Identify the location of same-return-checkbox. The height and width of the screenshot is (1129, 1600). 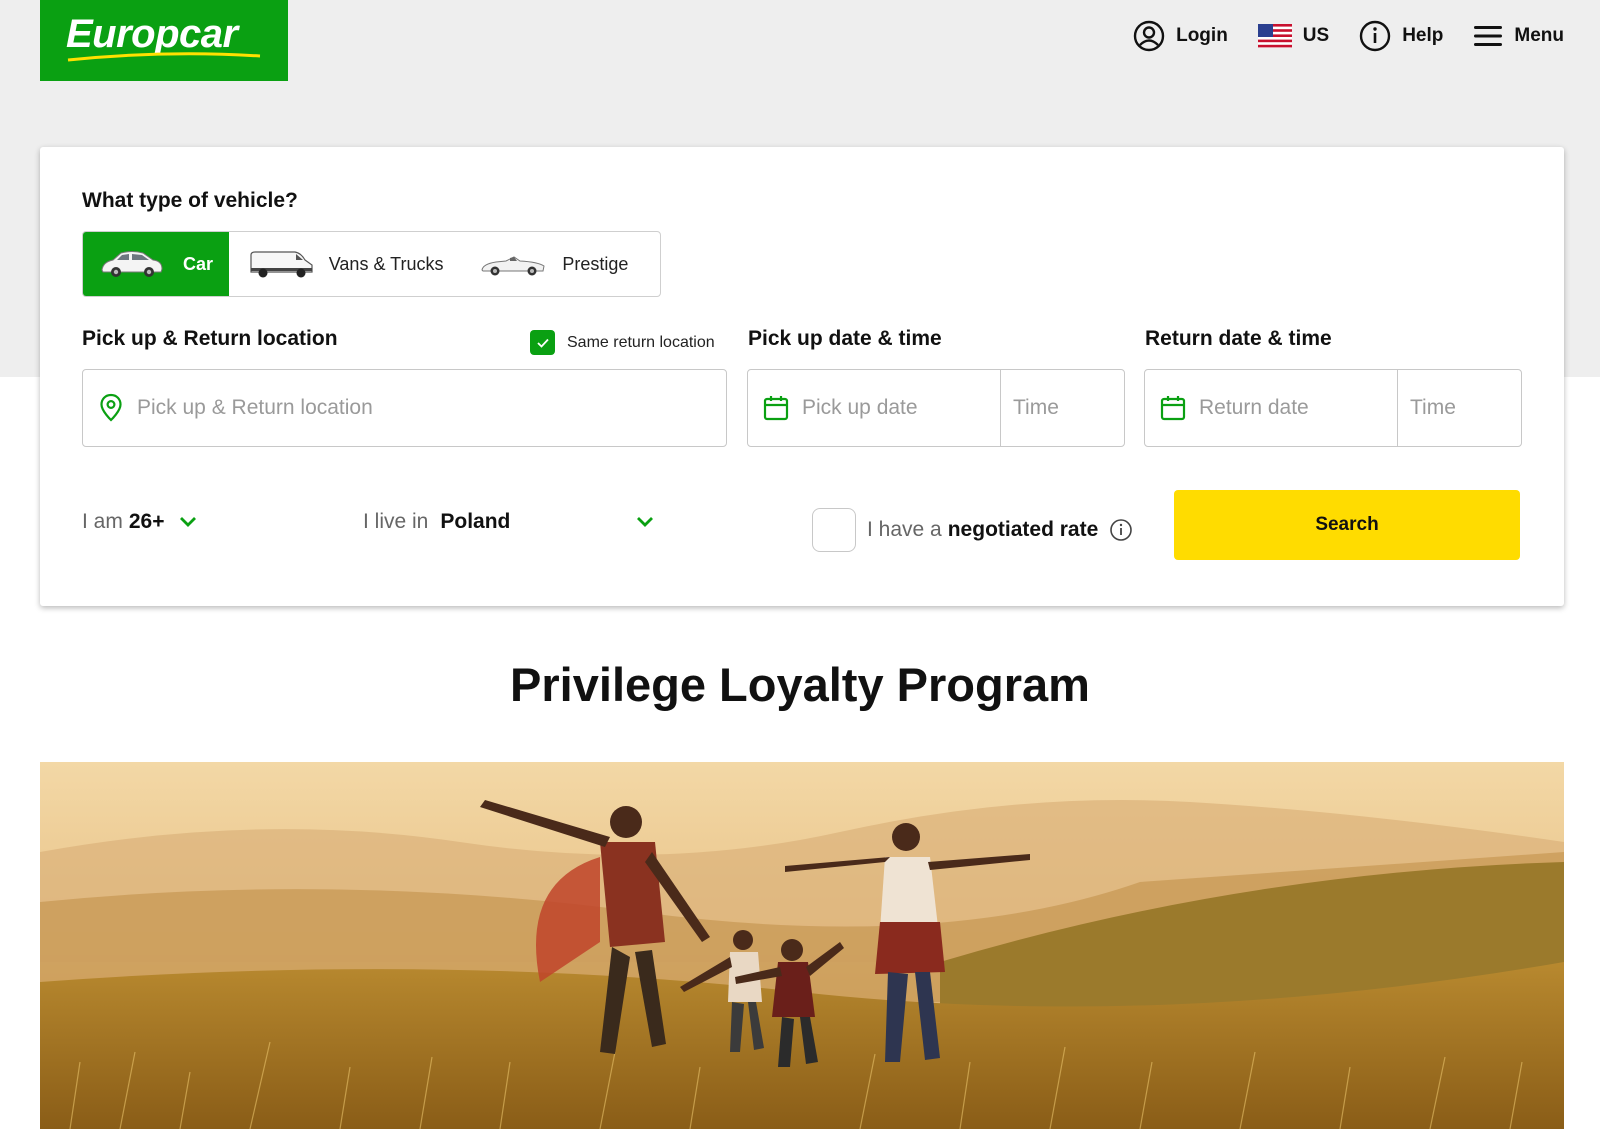
(542, 342).